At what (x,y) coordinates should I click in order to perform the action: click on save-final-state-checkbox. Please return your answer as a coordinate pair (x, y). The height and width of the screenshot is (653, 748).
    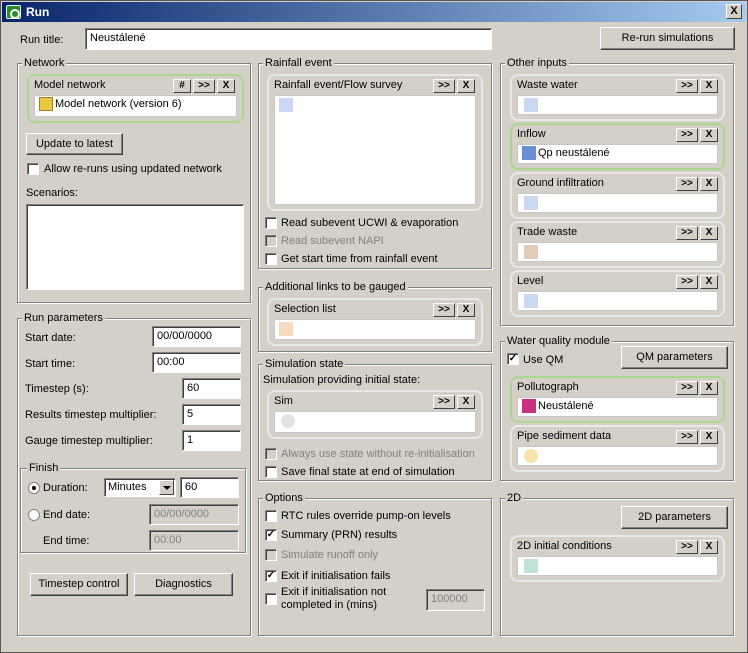
    Looking at the image, I should click on (271, 472).